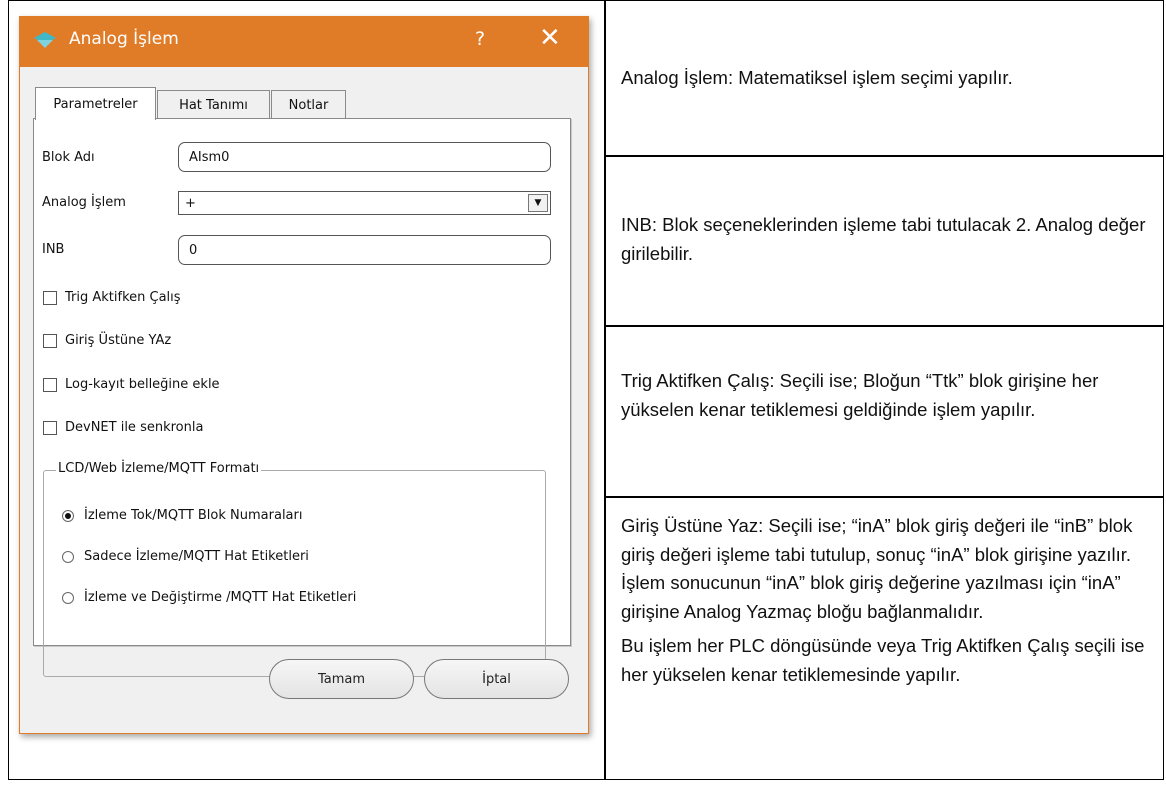 The image size is (1166, 787). I want to click on dialog-title: Analog İşlem, so click(124, 39).